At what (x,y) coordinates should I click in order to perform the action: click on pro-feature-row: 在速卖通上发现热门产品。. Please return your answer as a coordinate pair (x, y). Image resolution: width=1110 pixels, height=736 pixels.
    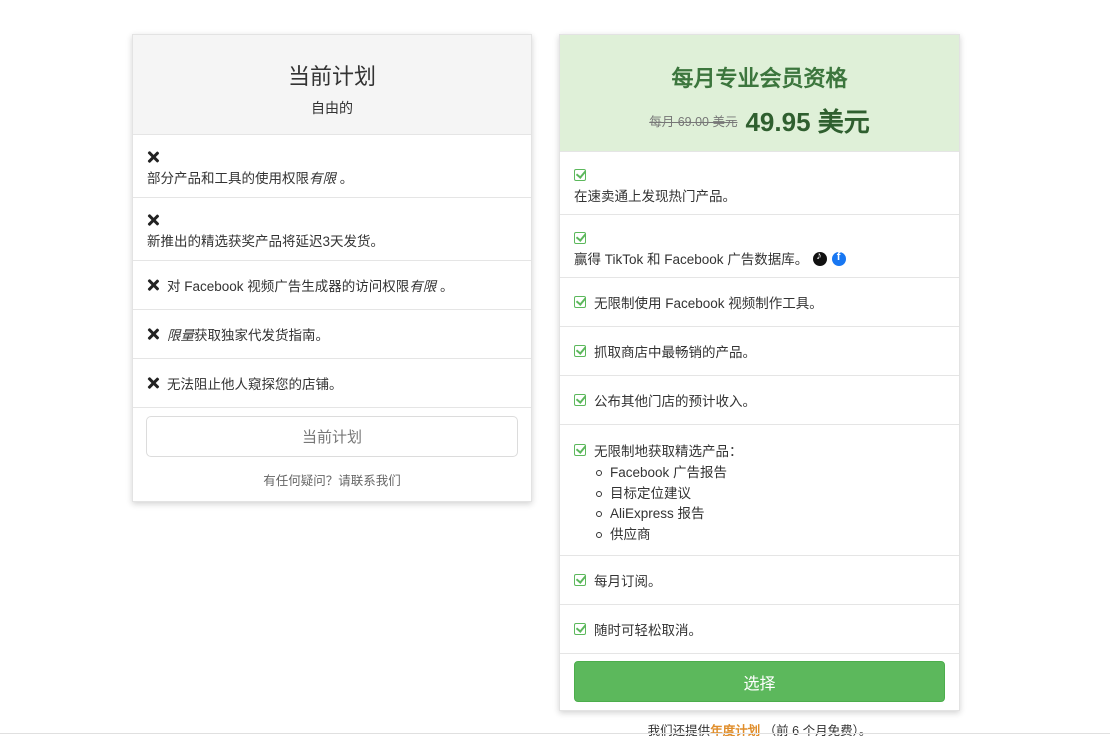
    Looking at the image, I should click on (759, 183).